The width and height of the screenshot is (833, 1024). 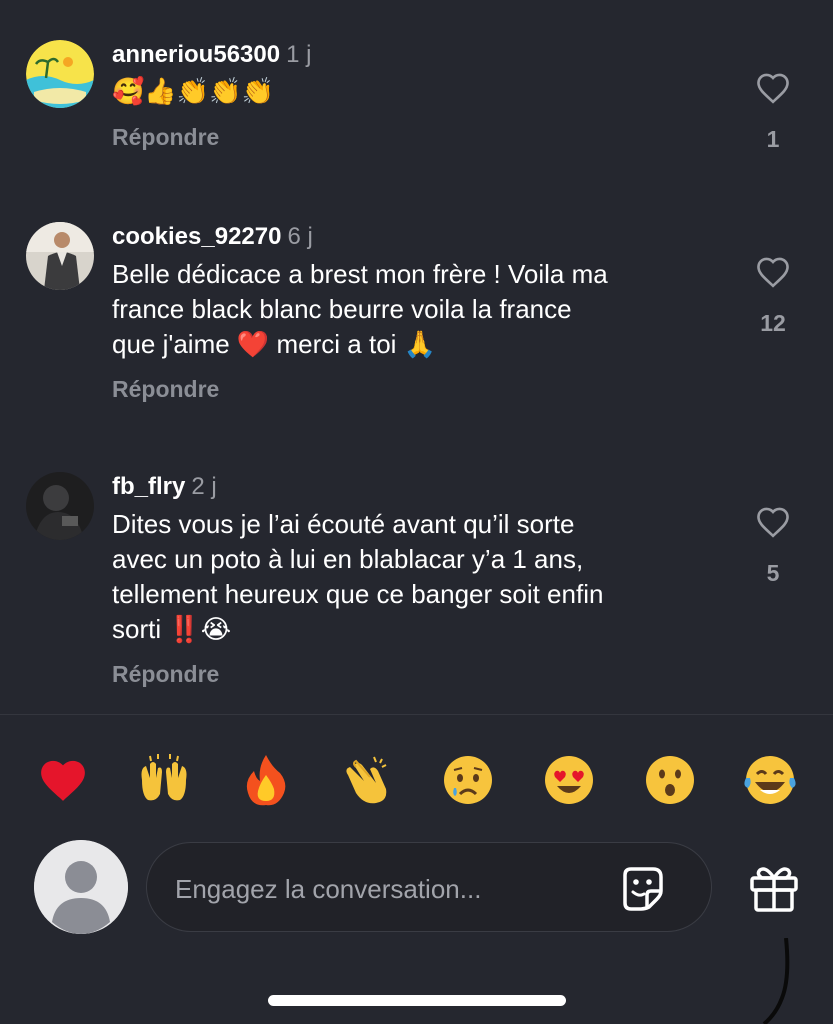 What do you see at coordinates (776, 981) in the screenshot?
I see `edge-mark` at bounding box center [776, 981].